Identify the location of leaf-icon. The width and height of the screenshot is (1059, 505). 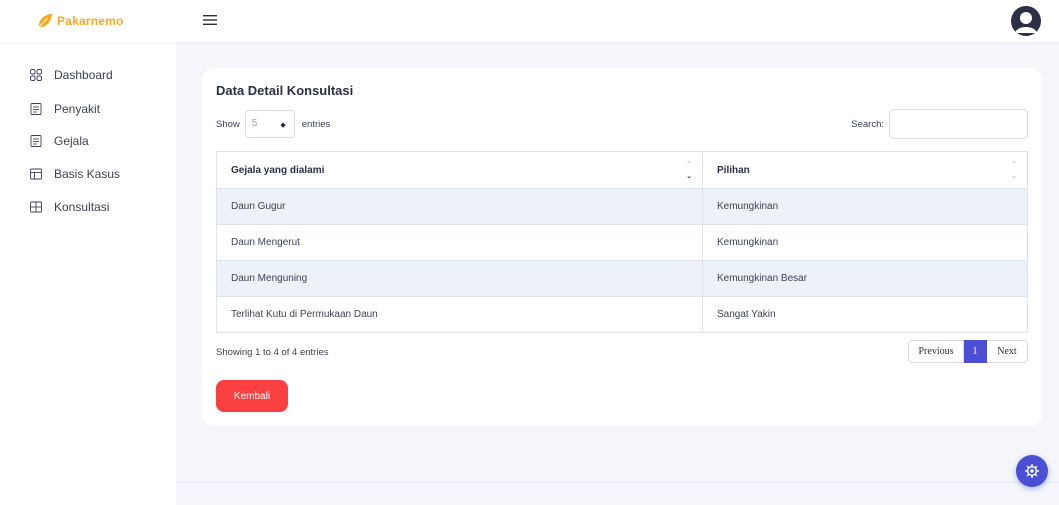
(45, 20).